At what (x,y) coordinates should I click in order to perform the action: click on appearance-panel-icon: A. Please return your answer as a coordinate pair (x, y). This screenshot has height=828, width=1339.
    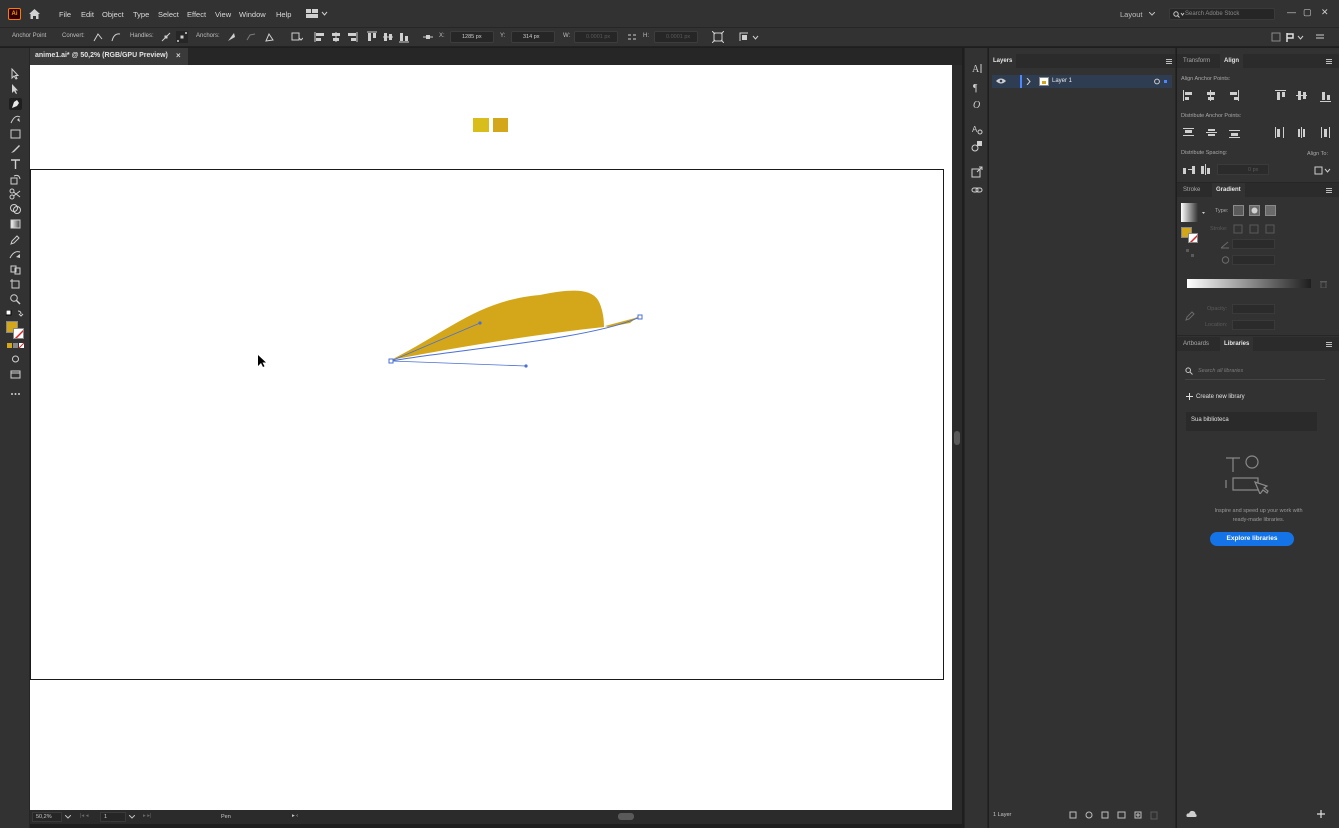
    Looking at the image, I should click on (977, 129).